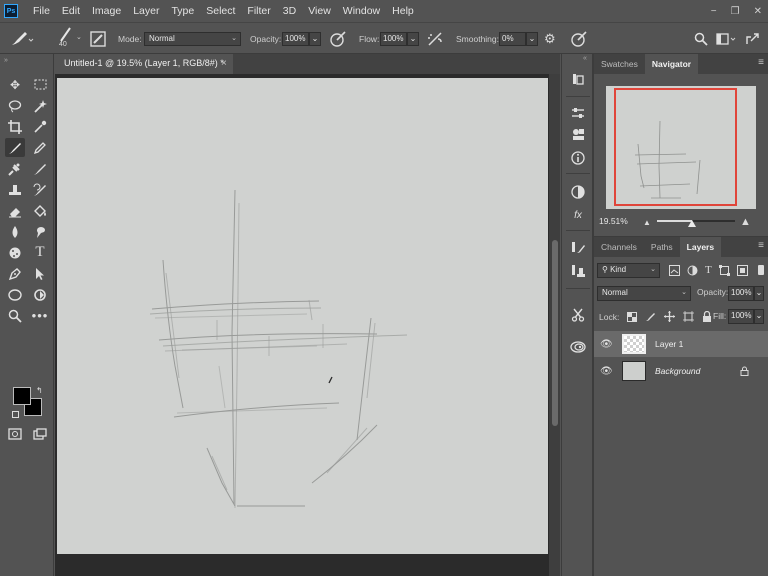 Image resolution: width=768 pixels, height=576 pixels. Describe the element at coordinates (40, 273) in the screenshot. I see `path-selection-tool` at that location.